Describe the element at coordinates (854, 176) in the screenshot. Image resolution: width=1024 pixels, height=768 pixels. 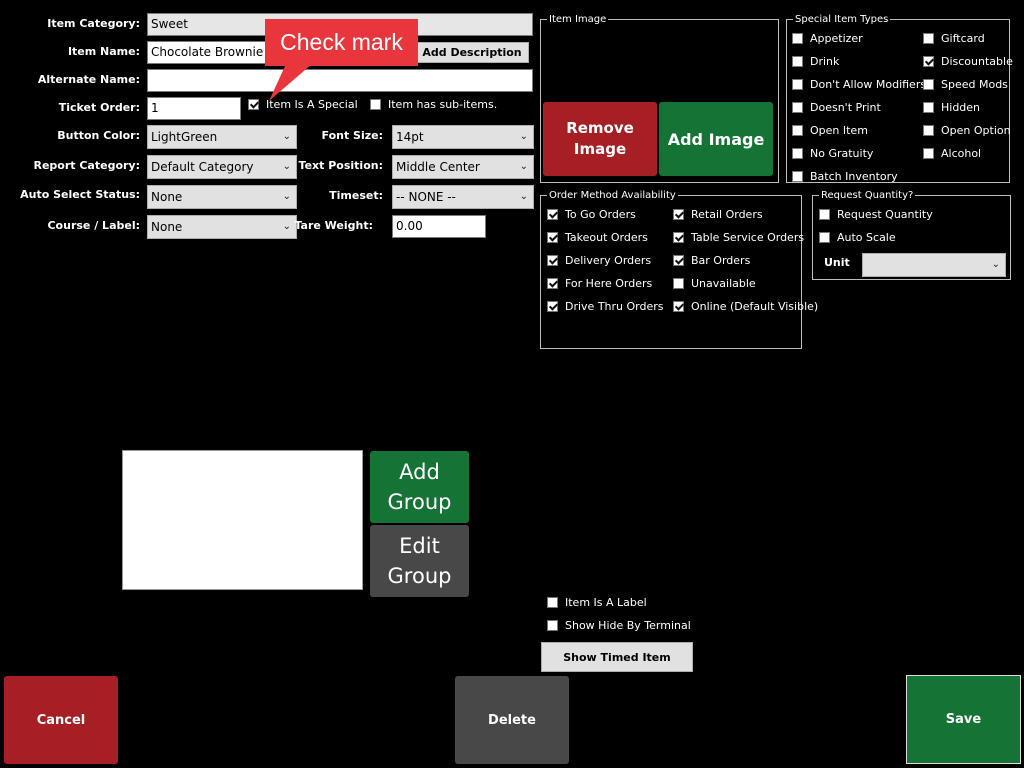
I see `checkbox-label: Batch Inventory` at that location.